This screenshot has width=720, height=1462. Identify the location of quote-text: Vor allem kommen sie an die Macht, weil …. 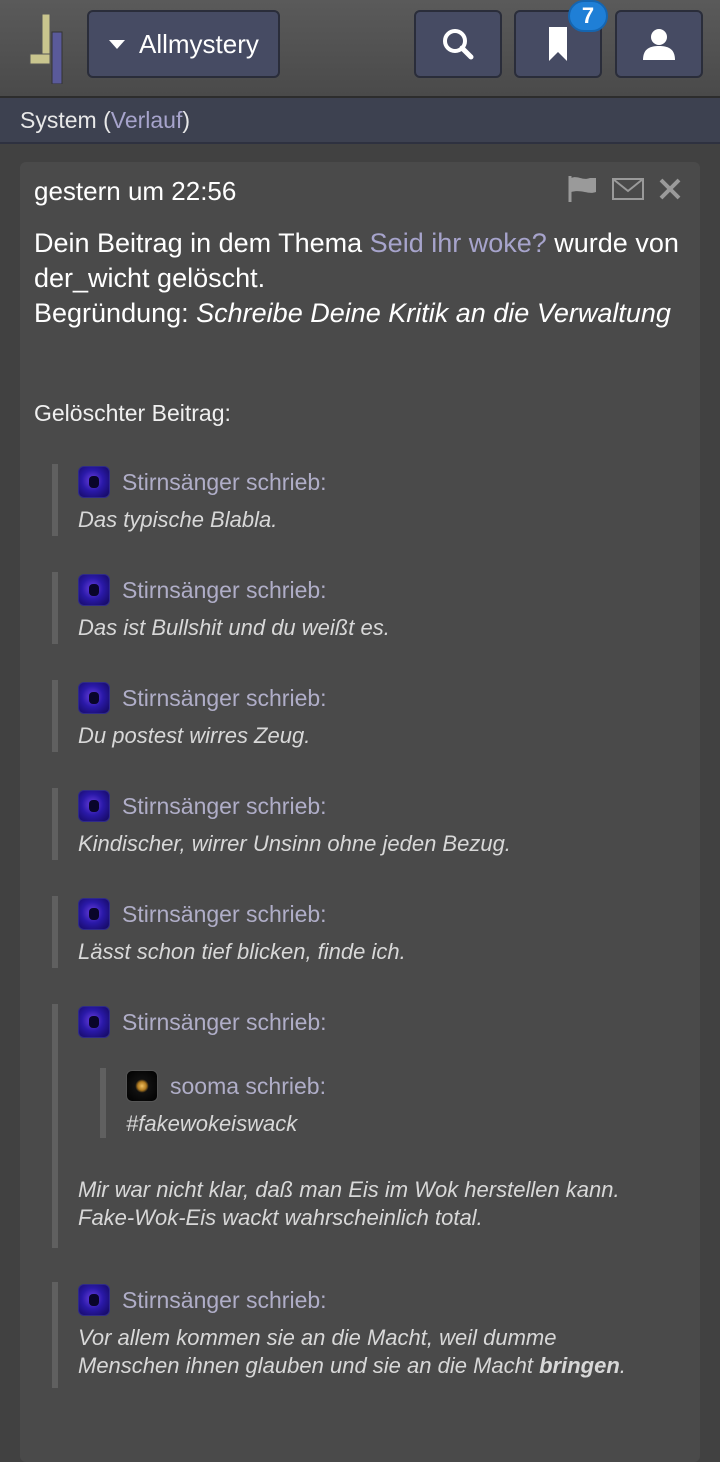
(375, 1352).